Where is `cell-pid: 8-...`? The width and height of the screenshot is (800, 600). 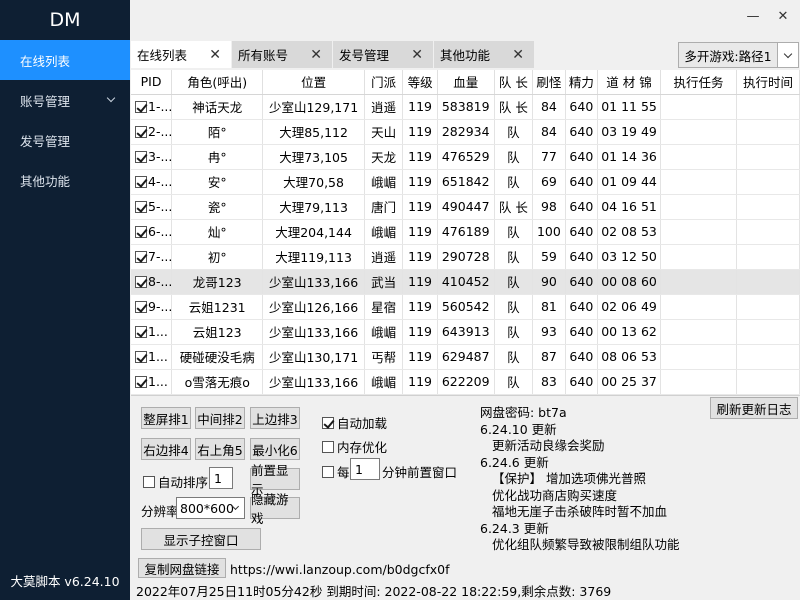 cell-pid: 8-... is located at coordinates (152, 282).